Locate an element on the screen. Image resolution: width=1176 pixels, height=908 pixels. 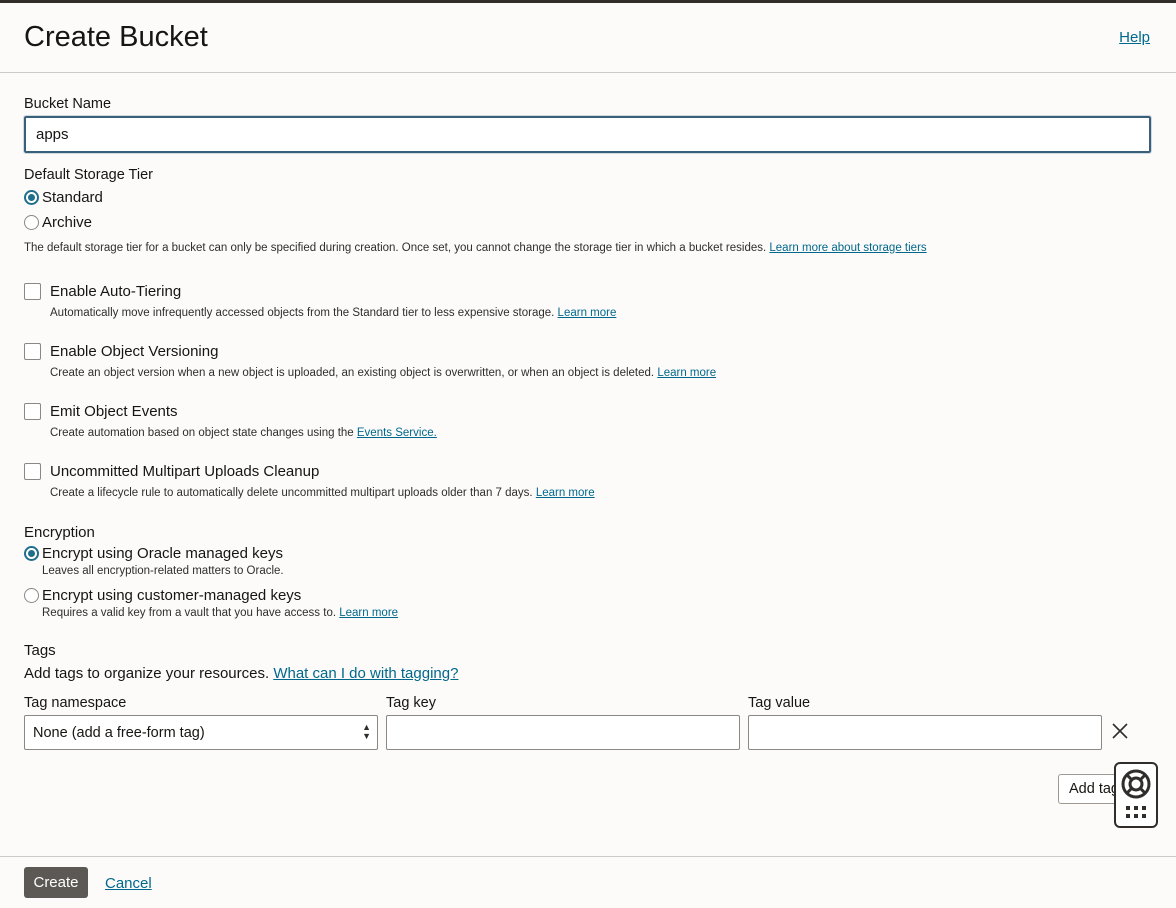
tag-key-input is located at coordinates (563, 732).